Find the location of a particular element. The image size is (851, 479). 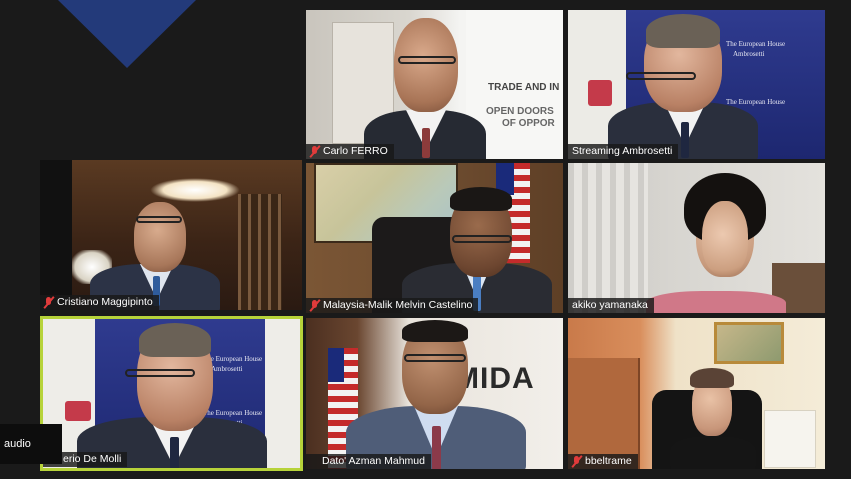

audio-button: audio is located at coordinates (31, 444).